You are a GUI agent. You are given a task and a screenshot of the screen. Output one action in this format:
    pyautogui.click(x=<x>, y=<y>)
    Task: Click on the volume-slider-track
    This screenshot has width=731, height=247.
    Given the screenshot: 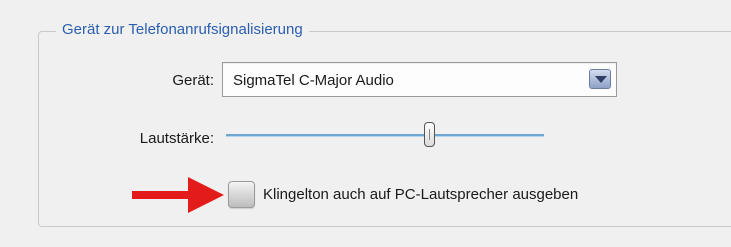 What is the action you would take?
    pyautogui.click(x=385, y=135)
    